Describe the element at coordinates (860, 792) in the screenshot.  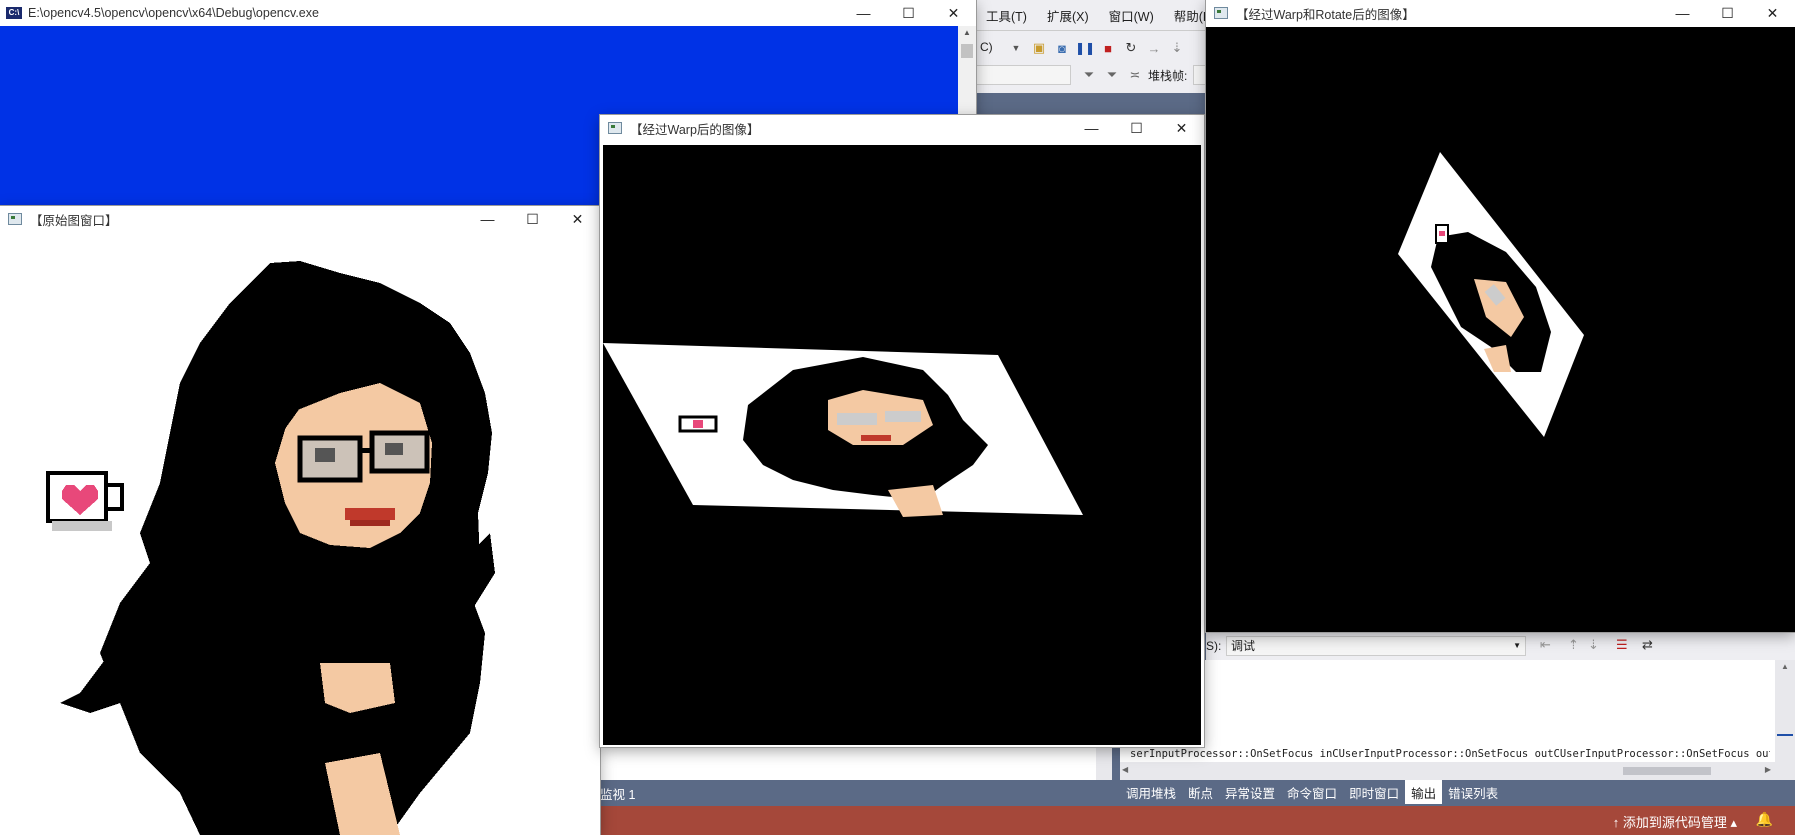
I see `watch-tab-bar: 监视 1` at that location.